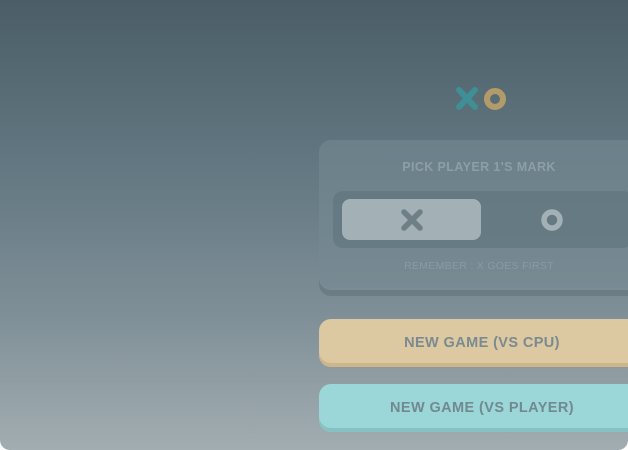  I want to click on select-o-button, so click(551, 219).